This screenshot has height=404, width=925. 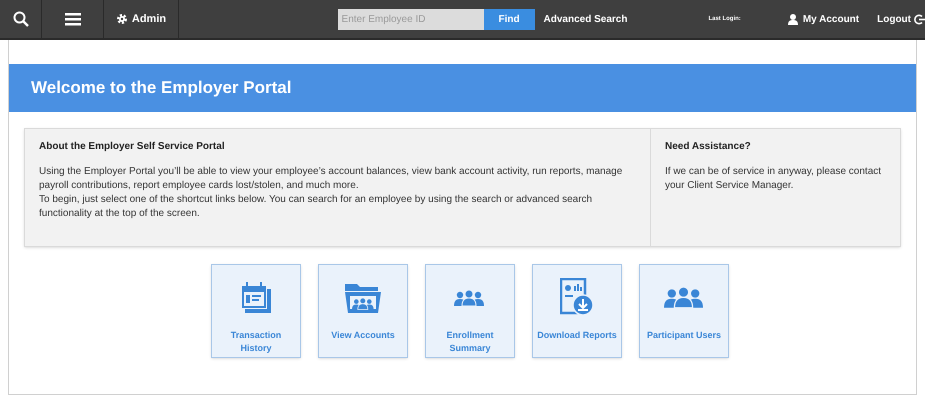 I want to click on folder-icon, so click(x=363, y=298).